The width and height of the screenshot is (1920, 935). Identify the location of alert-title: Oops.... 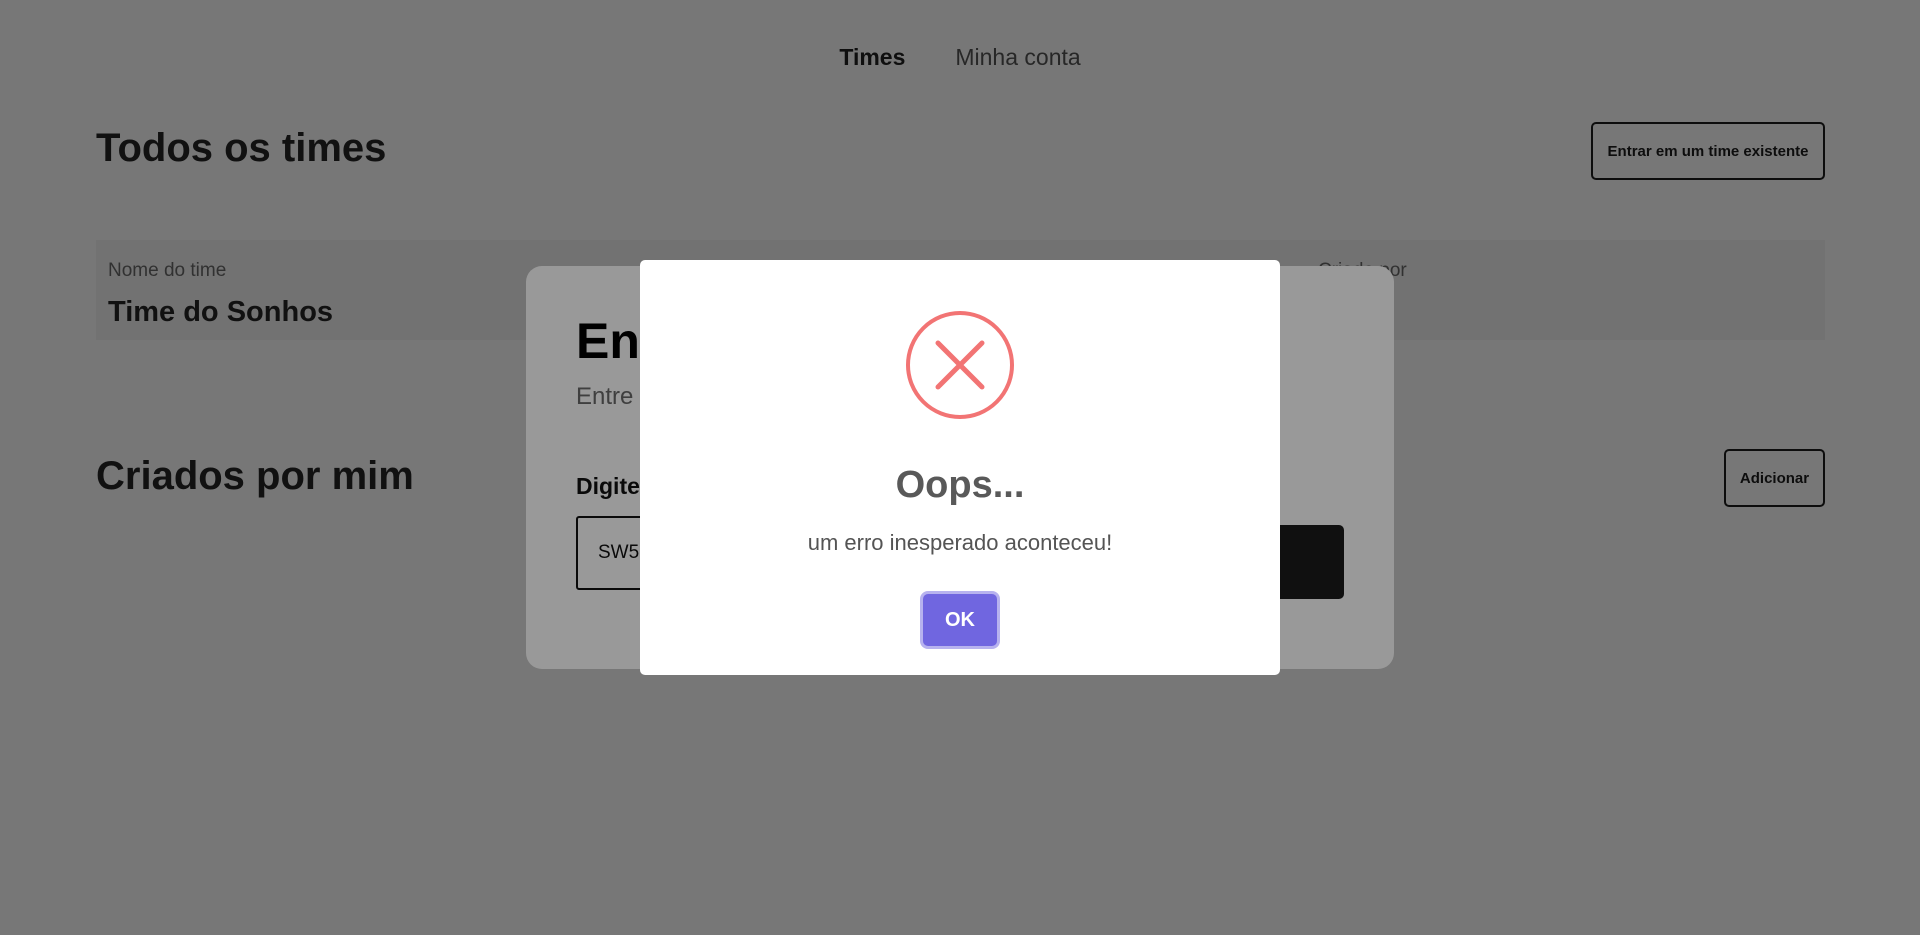
(960, 485).